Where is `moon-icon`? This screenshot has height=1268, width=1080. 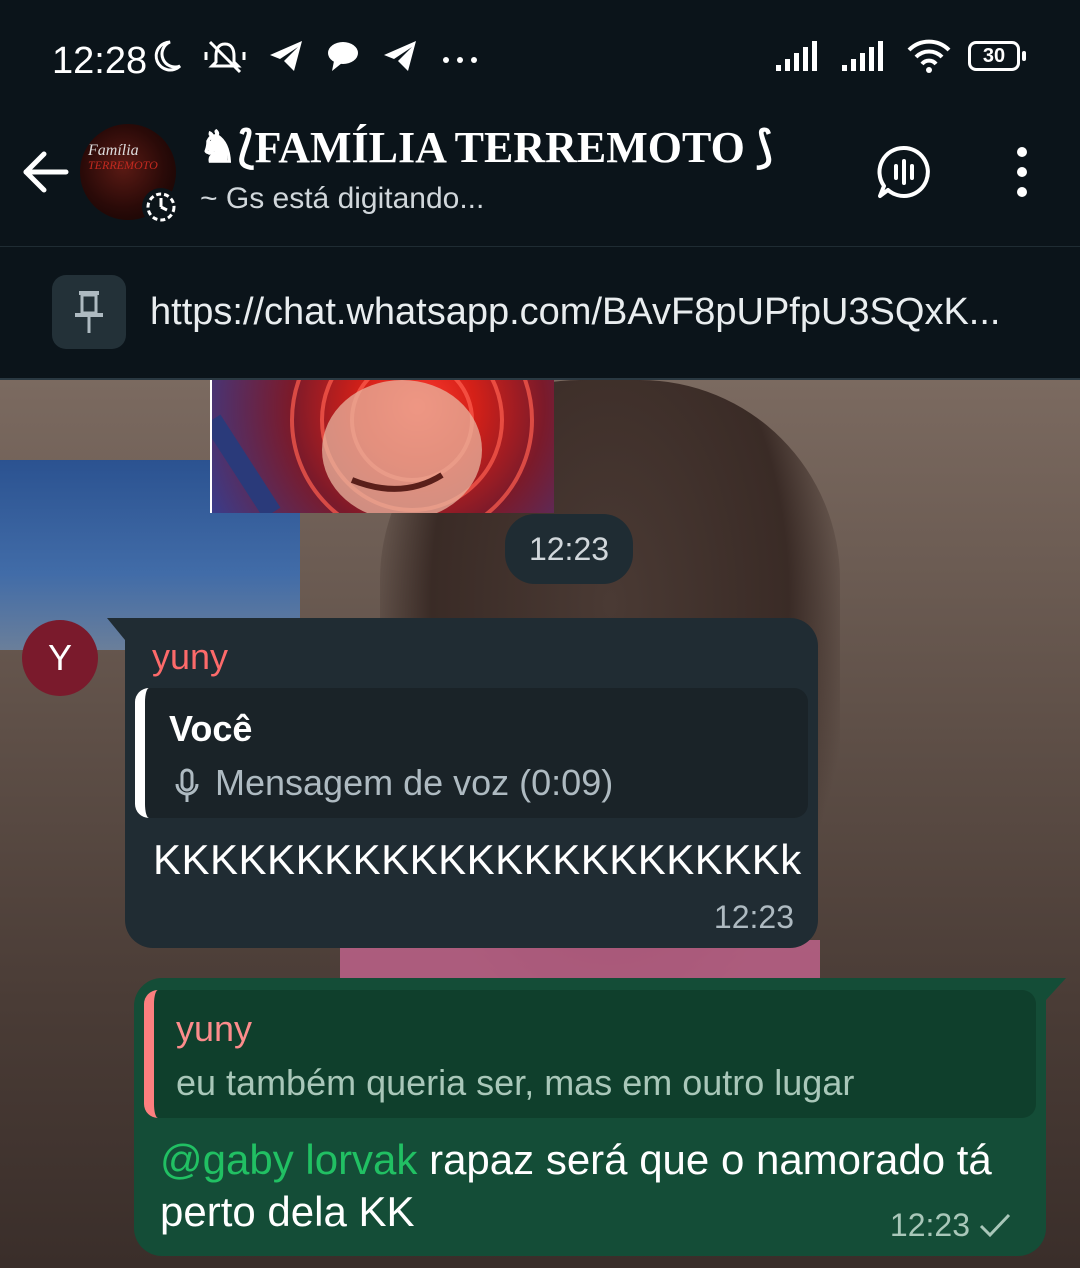 moon-icon is located at coordinates (168, 56).